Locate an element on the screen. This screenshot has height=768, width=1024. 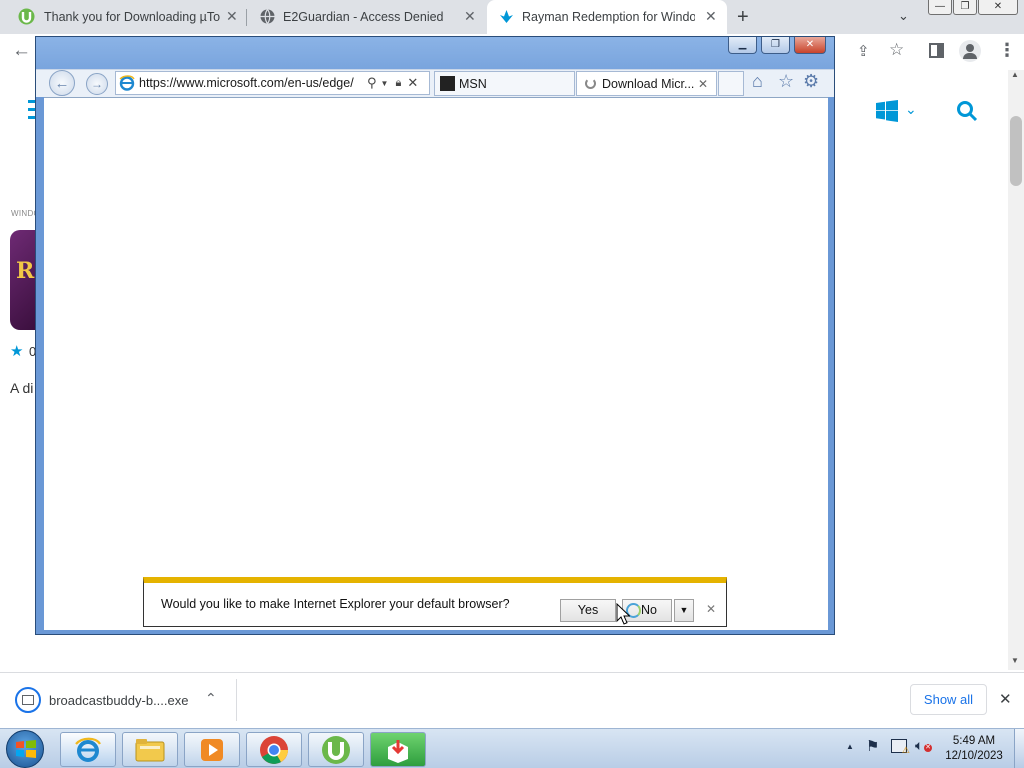
ie-restore-button: ❐ is located at coordinates (775, 45).